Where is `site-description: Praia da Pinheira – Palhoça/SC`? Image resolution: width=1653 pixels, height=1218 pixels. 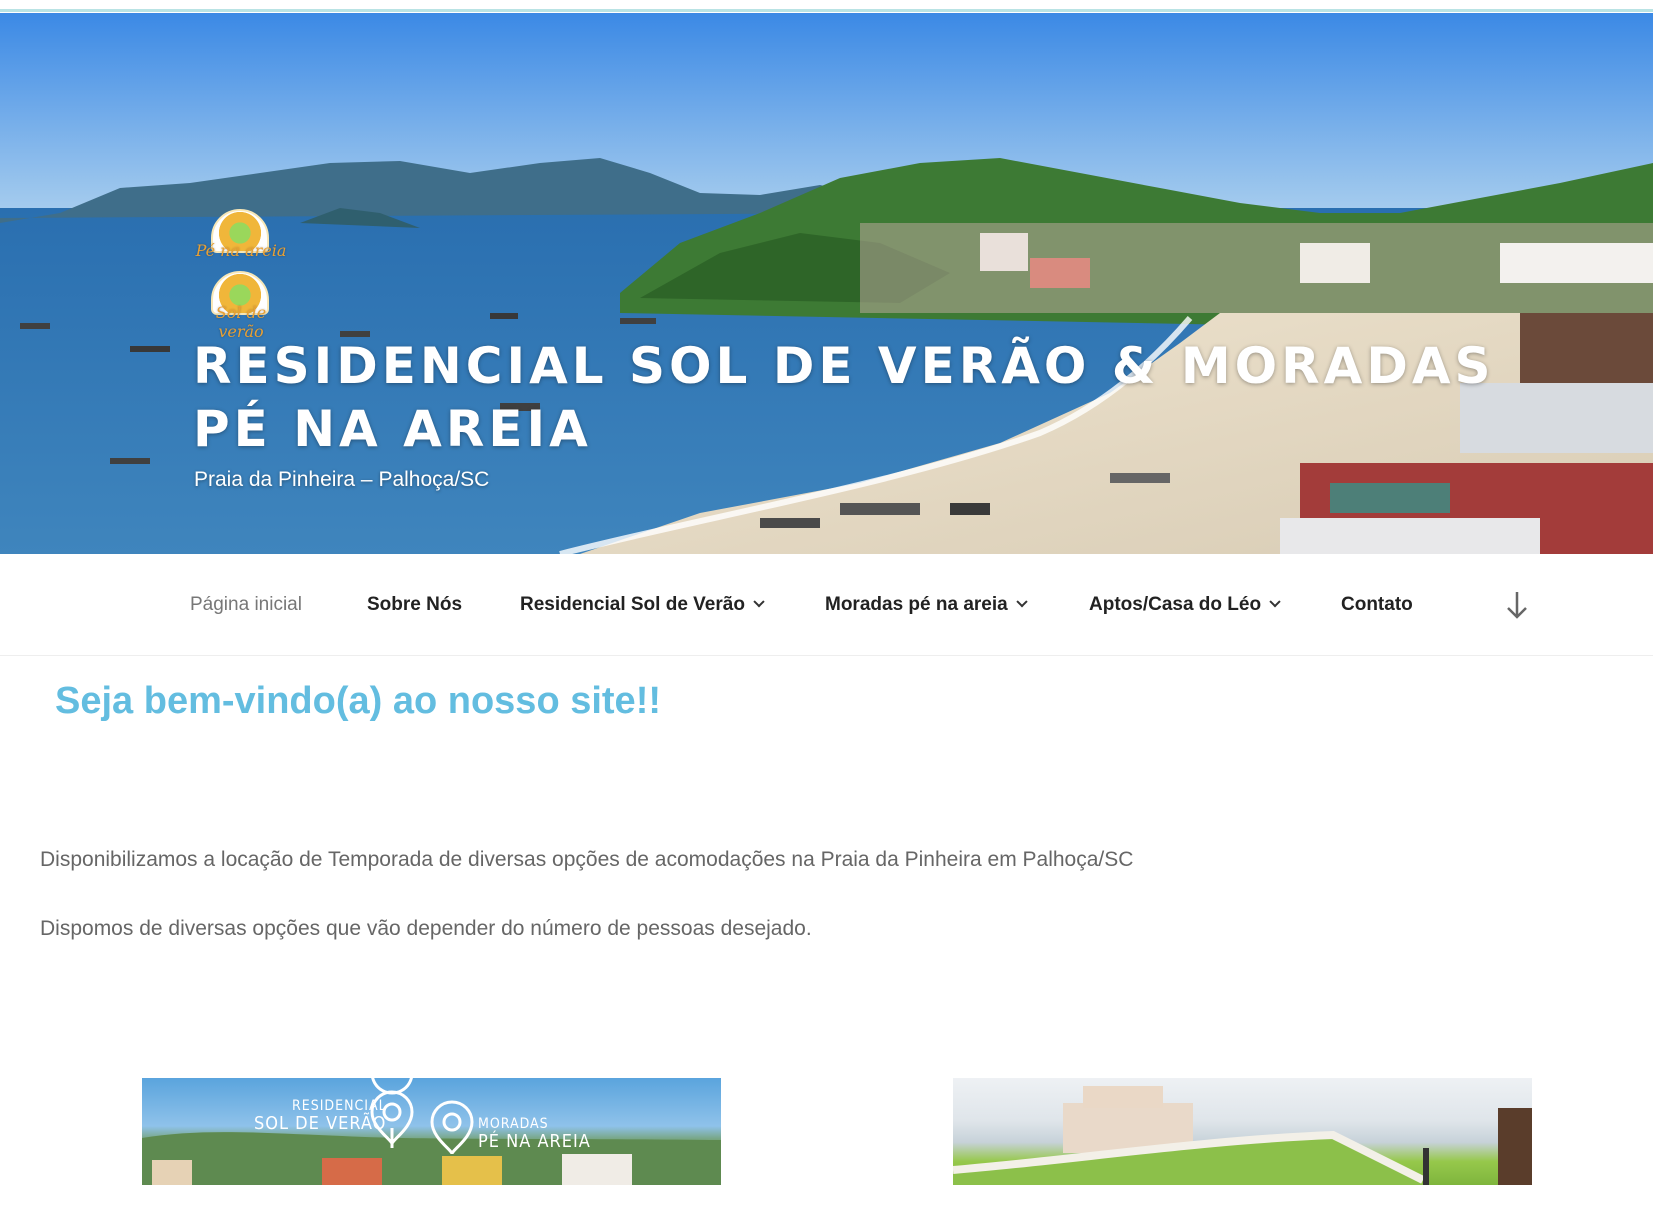 site-description: Praia da Pinheira – Palhoça/SC is located at coordinates (342, 479).